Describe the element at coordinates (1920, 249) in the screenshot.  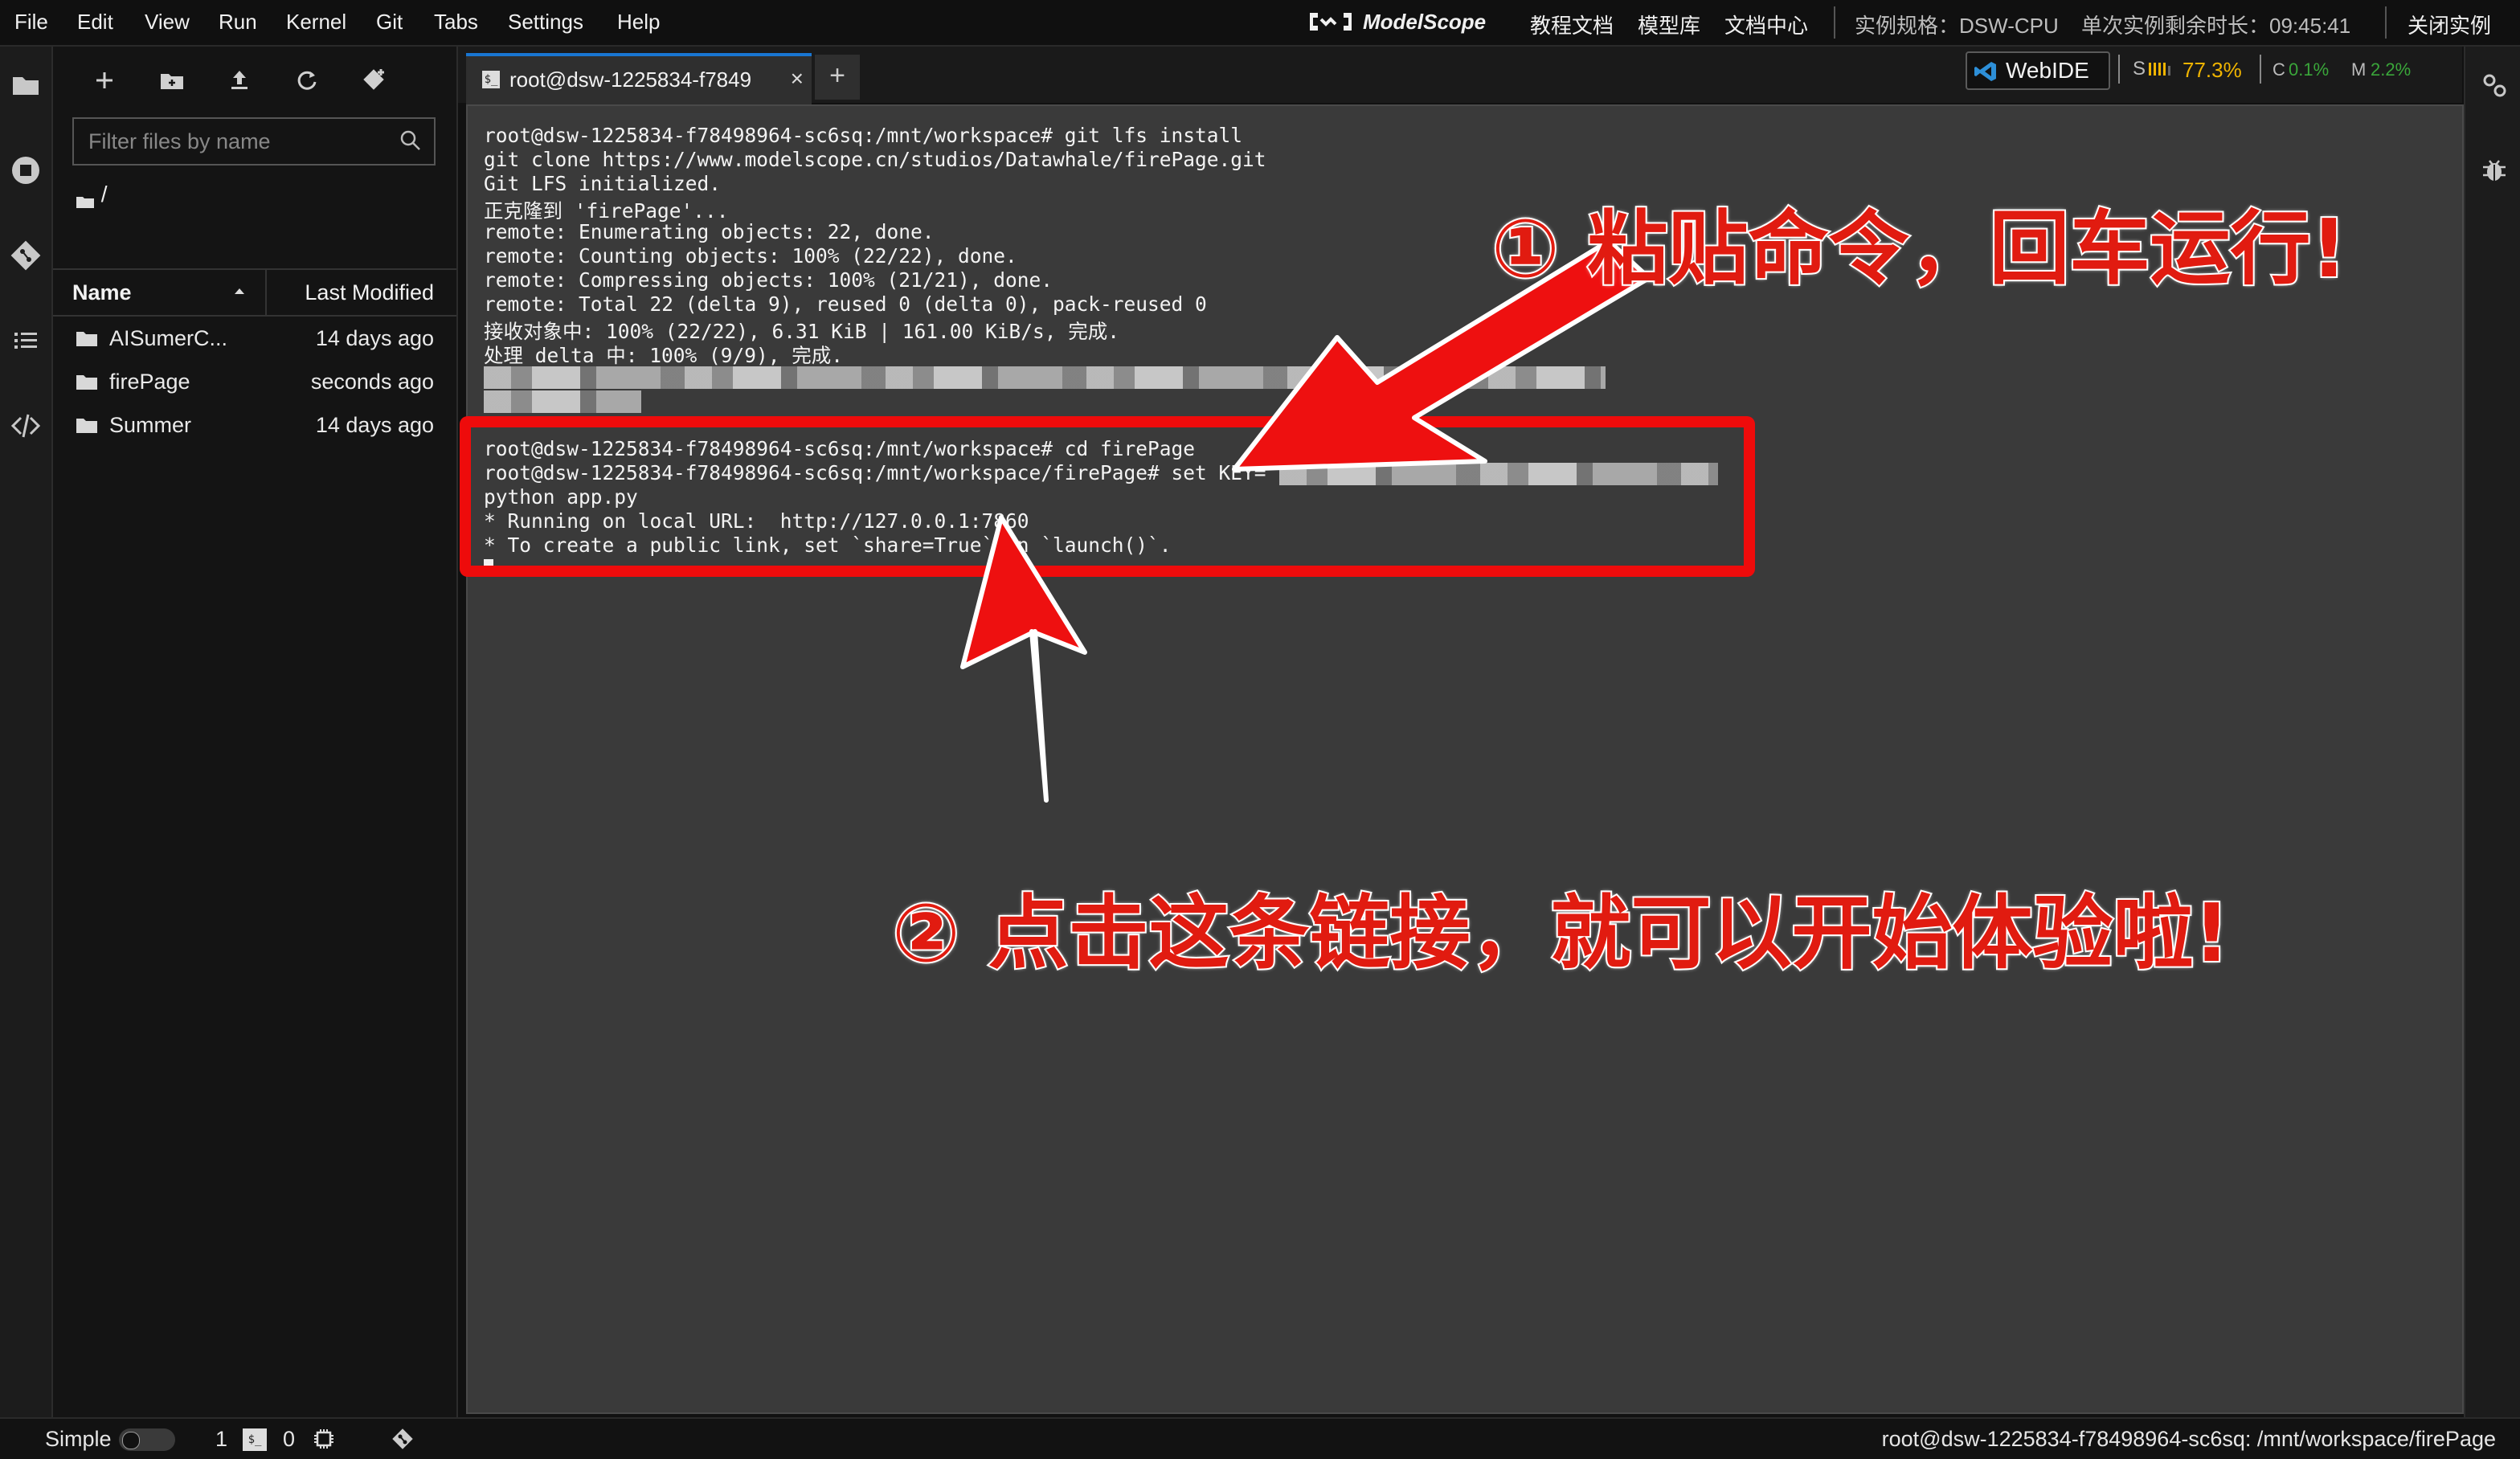
I see `step1-annotation: ① 粘贴命令，回车运行!` at that location.